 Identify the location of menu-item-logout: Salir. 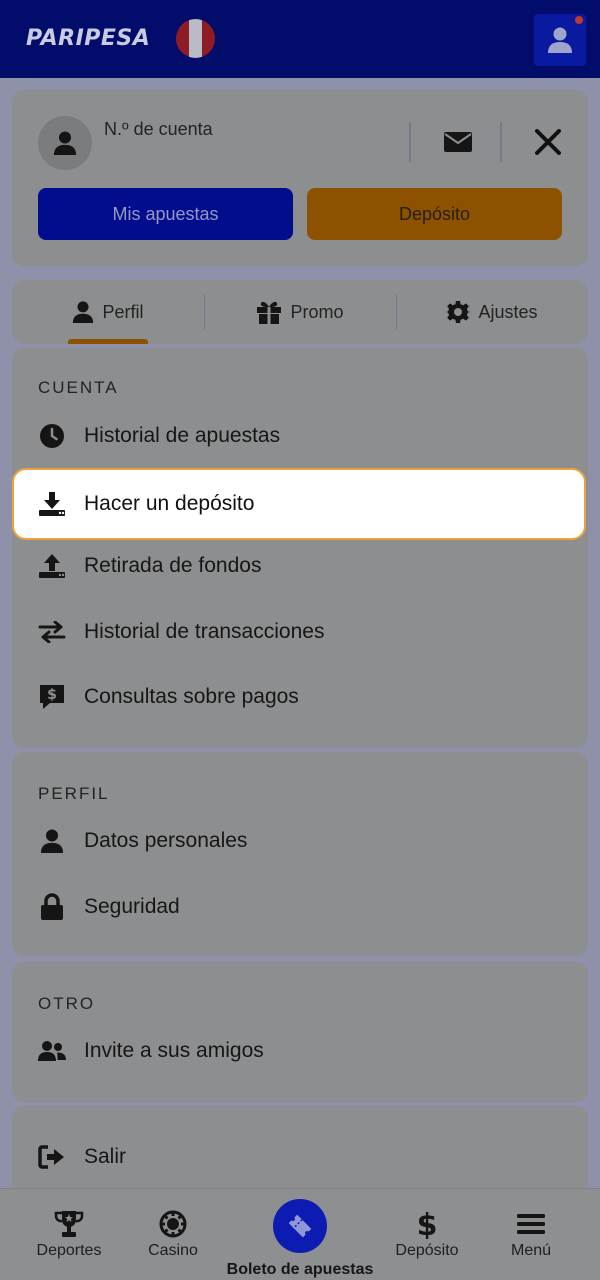
(300, 1157).